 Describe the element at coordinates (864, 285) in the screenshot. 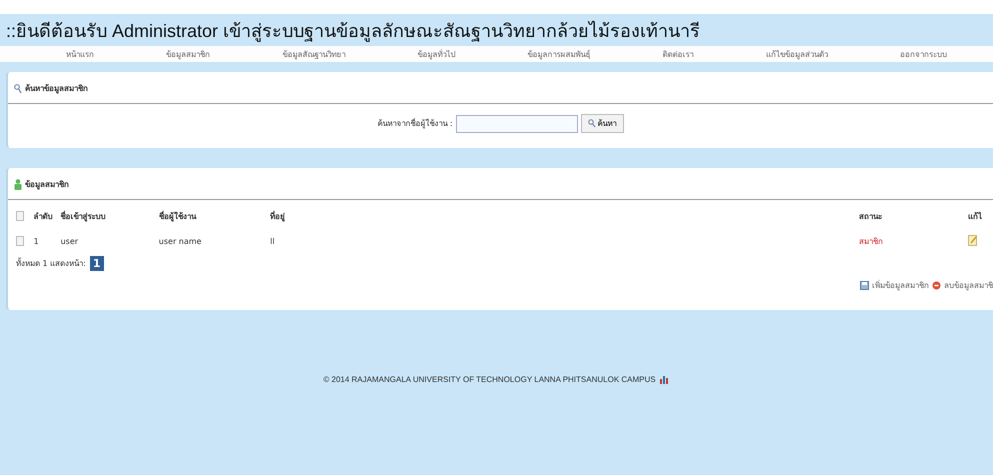

I see `save-icon` at that location.